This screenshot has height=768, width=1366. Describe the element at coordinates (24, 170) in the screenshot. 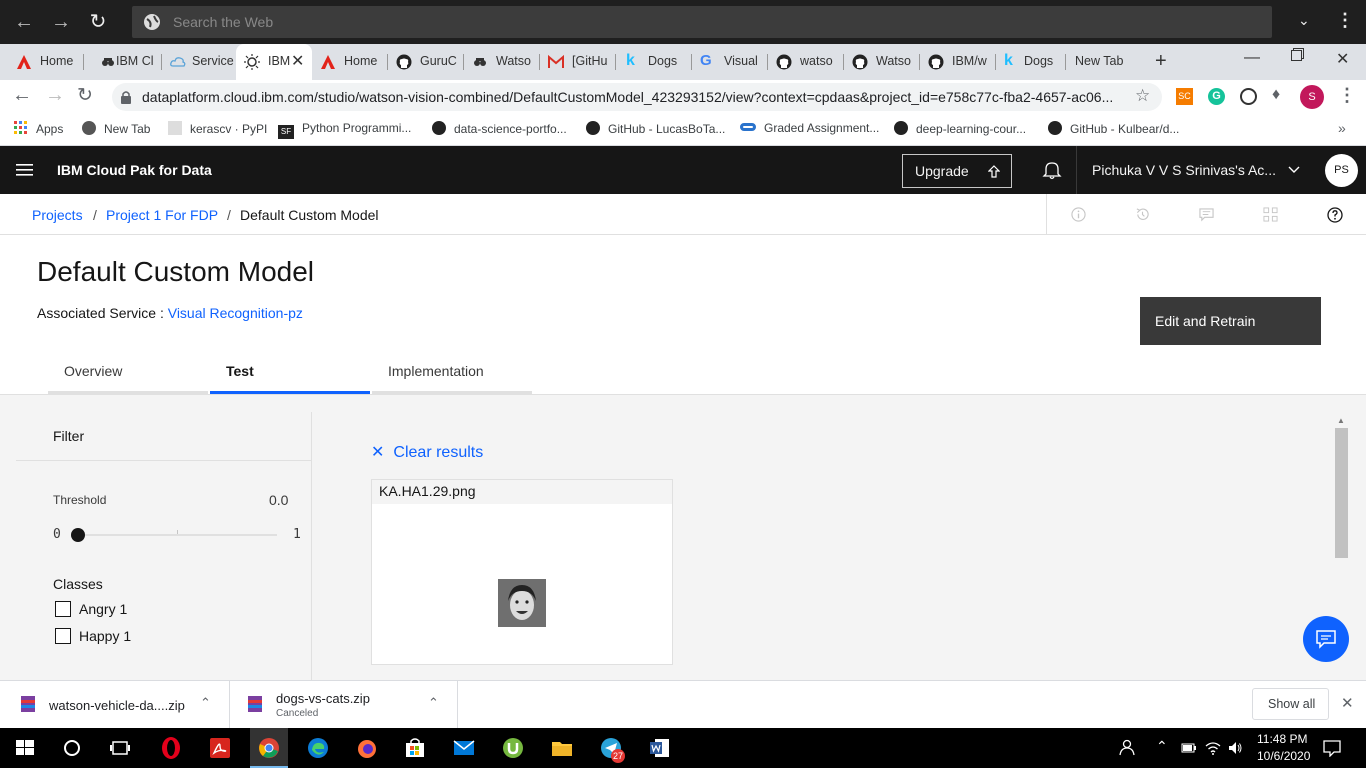

I see `hamburger-menu-icon` at that location.